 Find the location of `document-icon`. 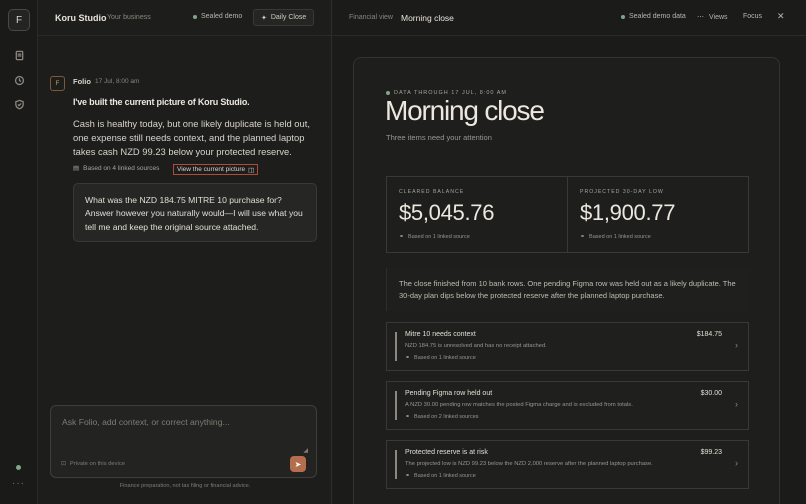

document-icon is located at coordinates (19, 55).